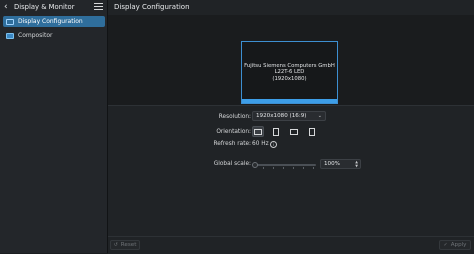 The image size is (474, 254). I want to click on reset-button: ↺ Reset, so click(125, 245).